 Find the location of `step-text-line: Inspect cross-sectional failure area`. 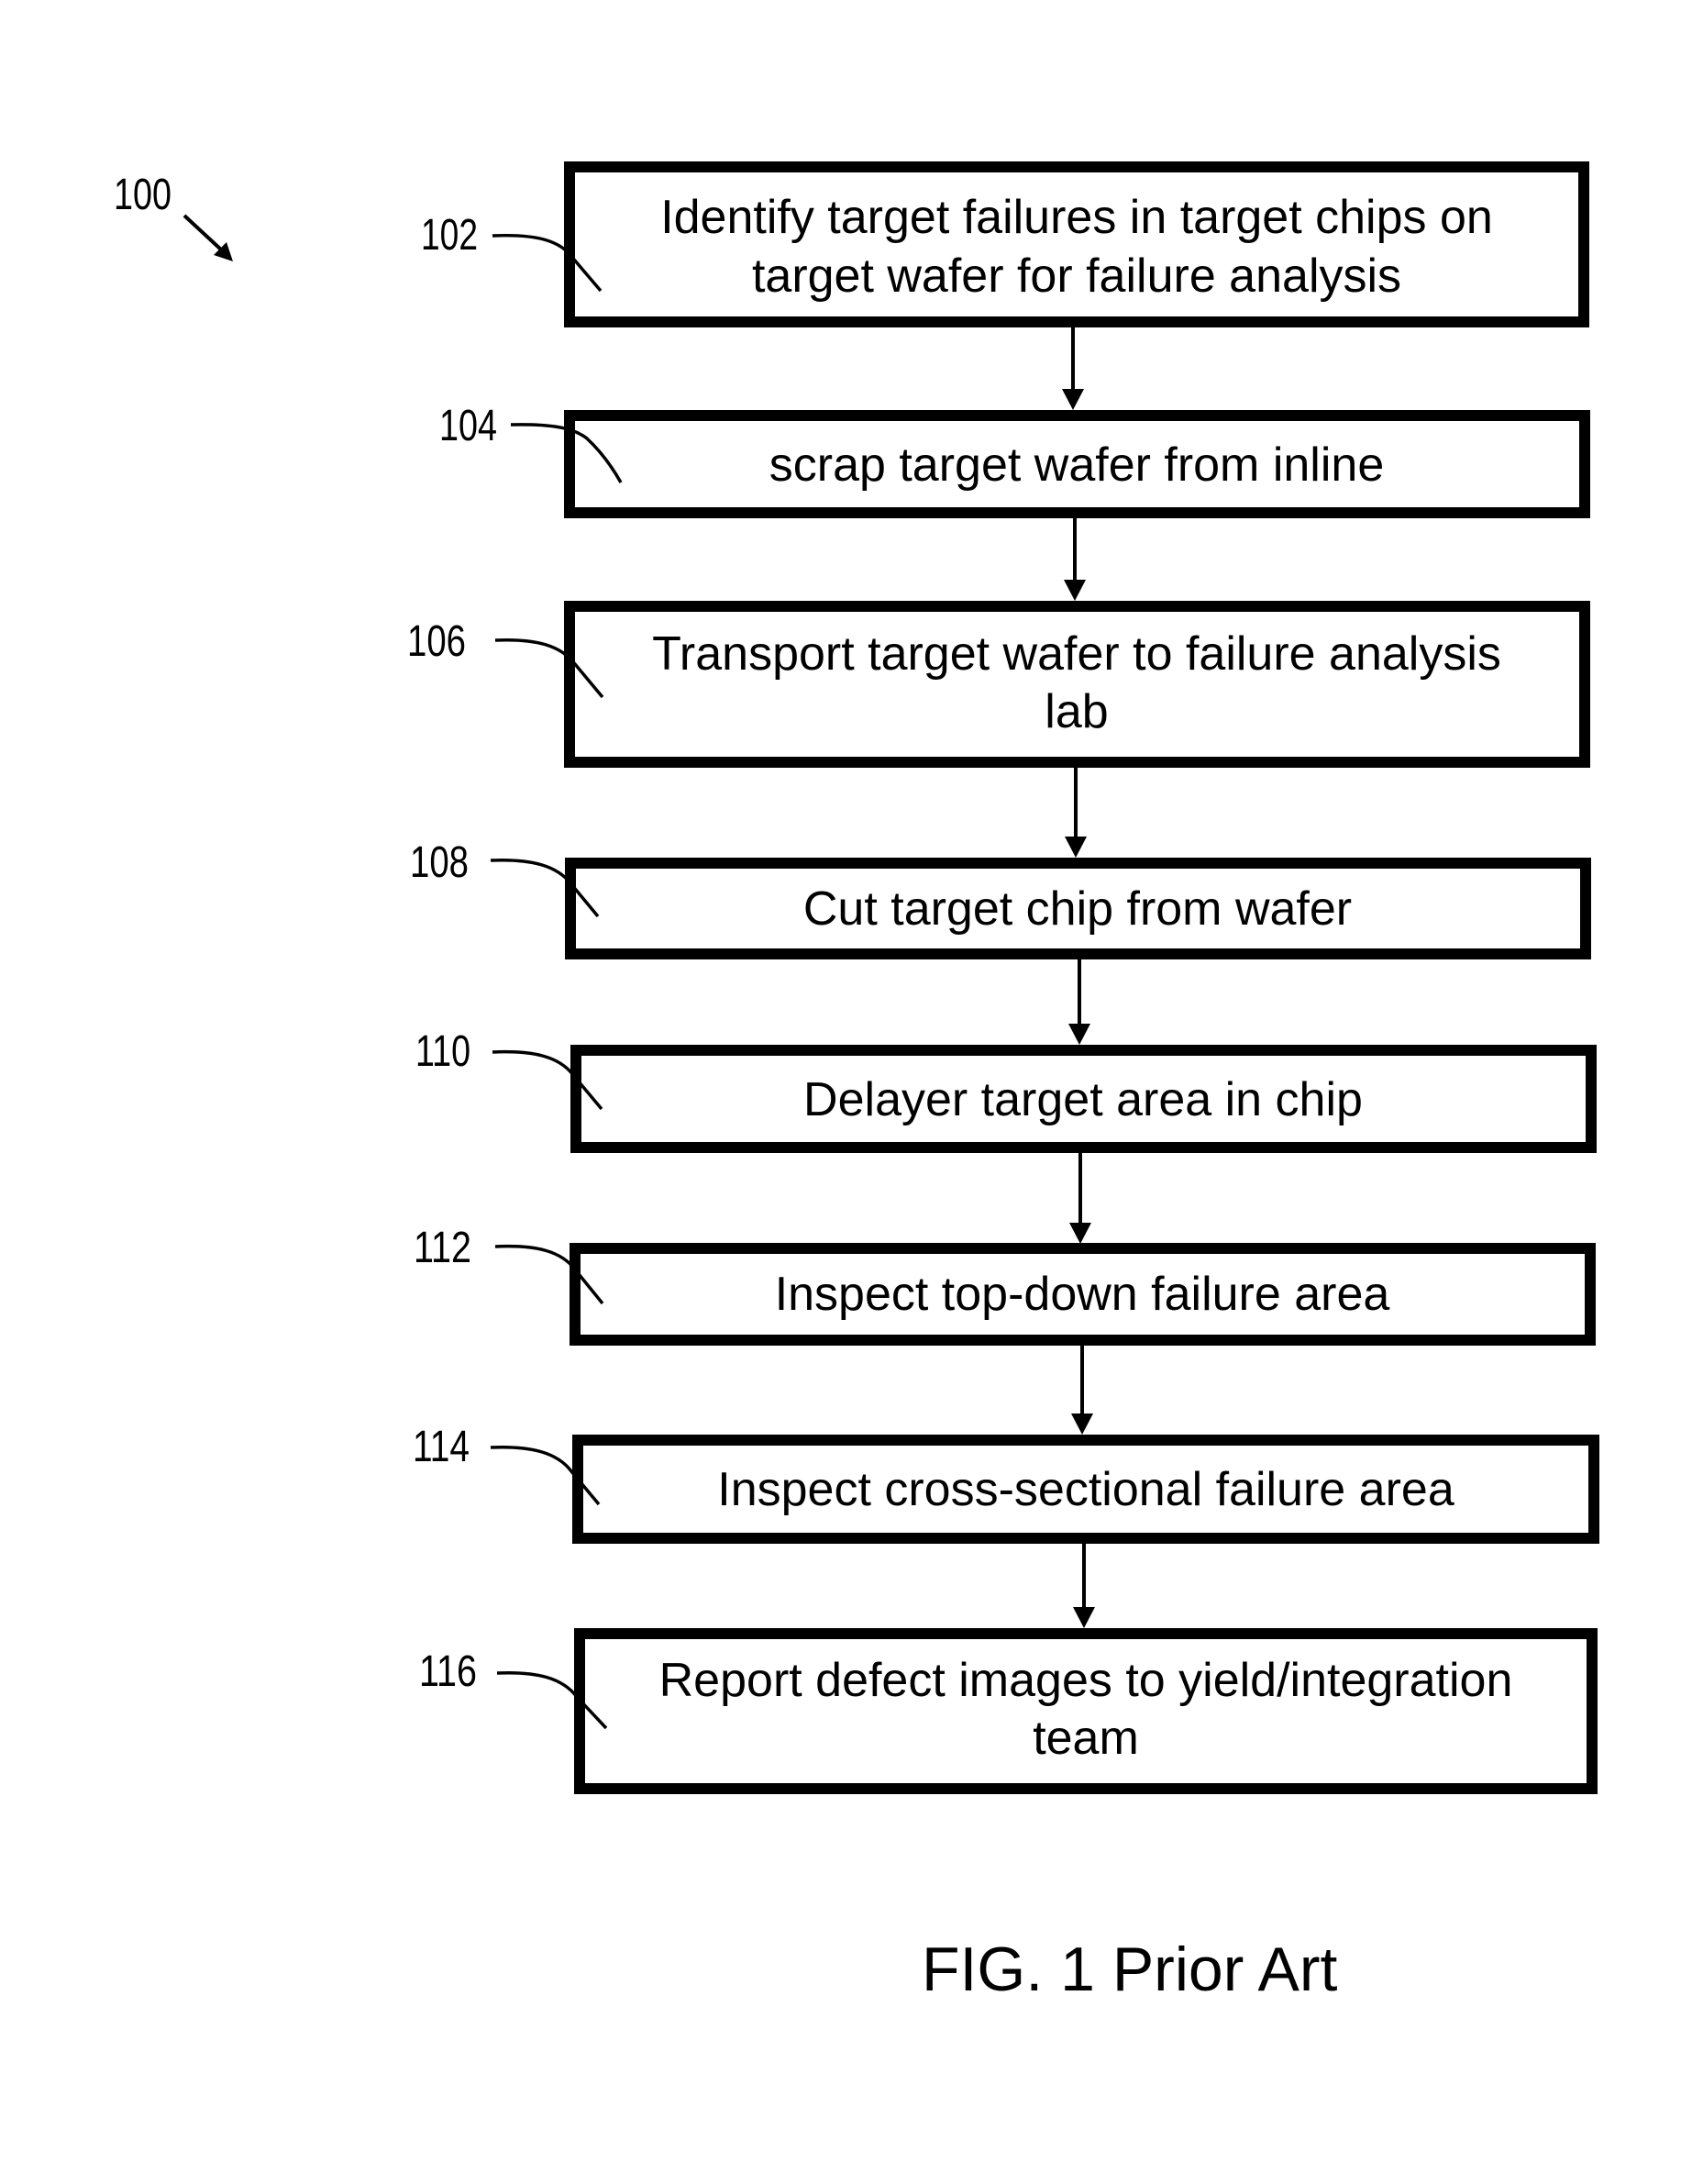

step-text-line: Inspect cross-sectional failure area is located at coordinates (1085, 1489).